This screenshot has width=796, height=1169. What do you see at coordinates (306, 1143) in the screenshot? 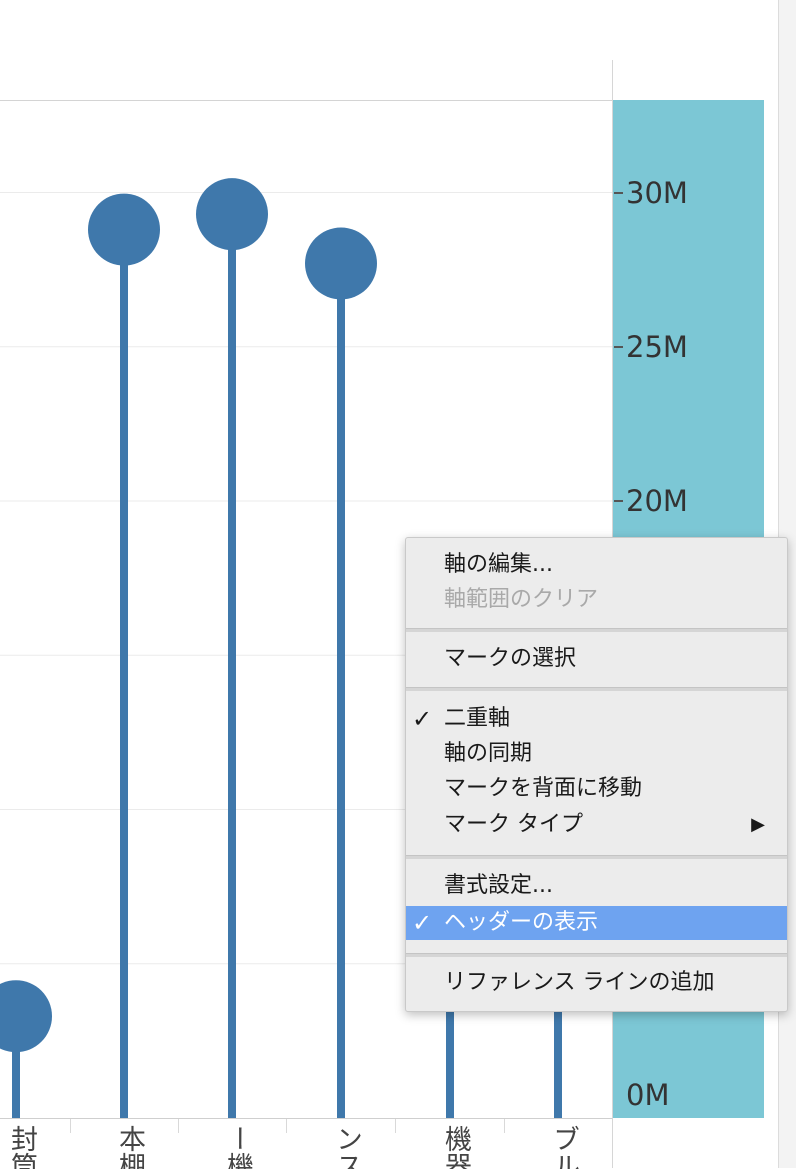
I see `x-axis: 封筒 本棚 ー機 ンス 機器 ブル` at bounding box center [306, 1143].